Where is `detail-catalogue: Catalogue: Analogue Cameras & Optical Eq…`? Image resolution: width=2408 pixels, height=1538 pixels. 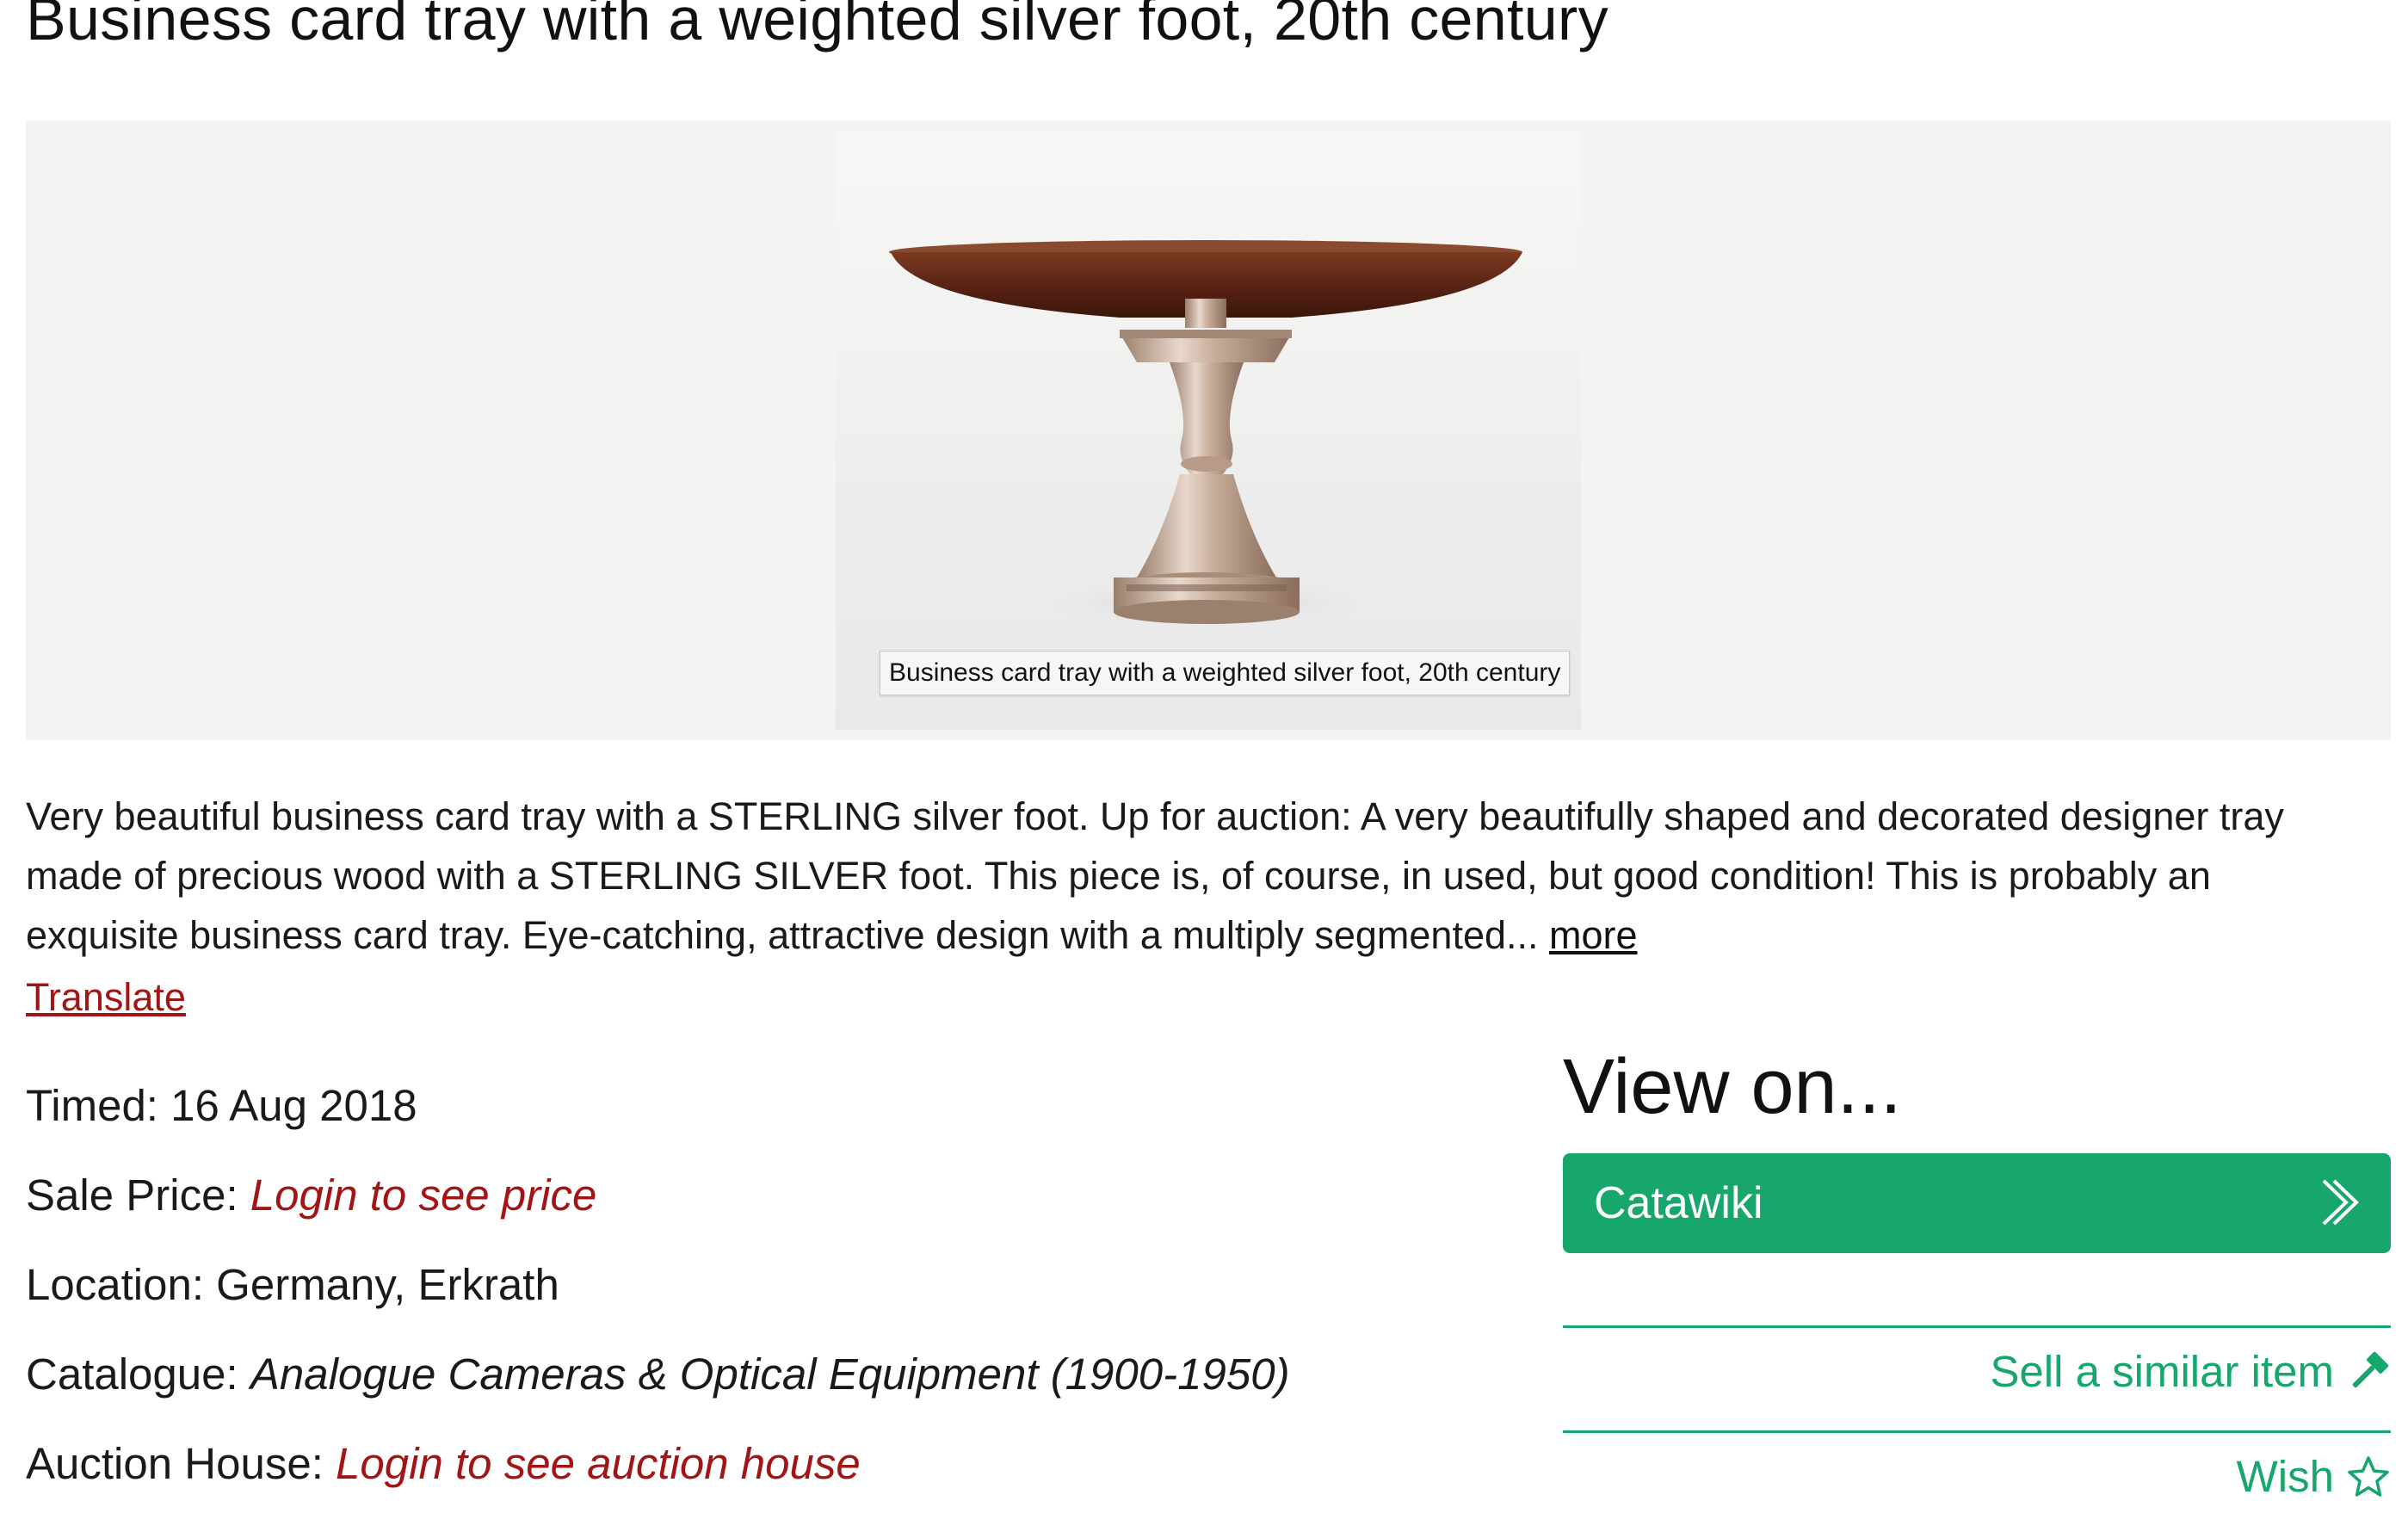 detail-catalogue: Catalogue: Analogue Cameras & Optical Eq… is located at coordinates (658, 1374).